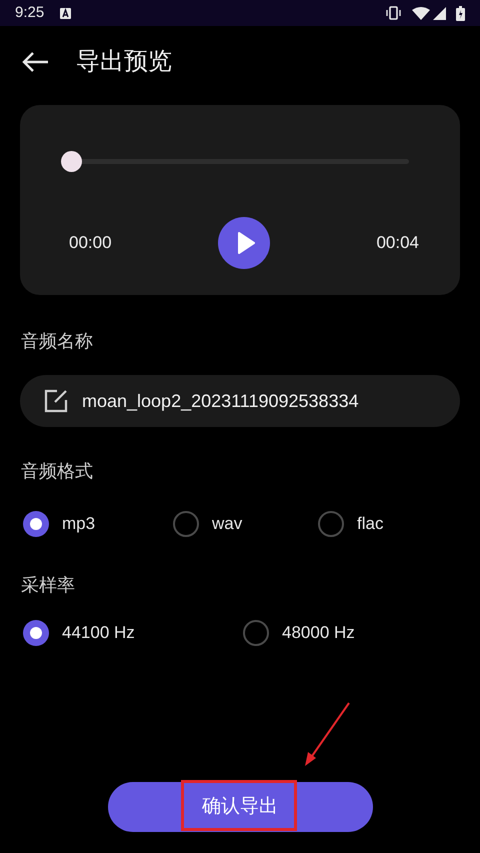 This screenshot has width=480, height=853. I want to click on name-field: moan_loop2_20231119092538334, so click(240, 401).